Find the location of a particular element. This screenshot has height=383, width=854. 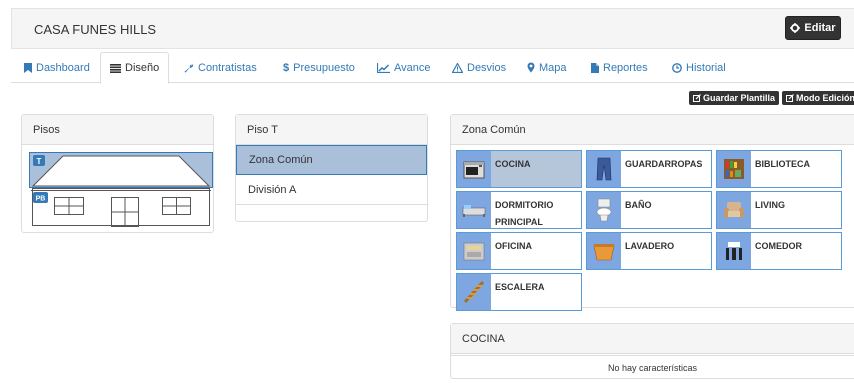

tab-label: Desvios is located at coordinates (487, 67).